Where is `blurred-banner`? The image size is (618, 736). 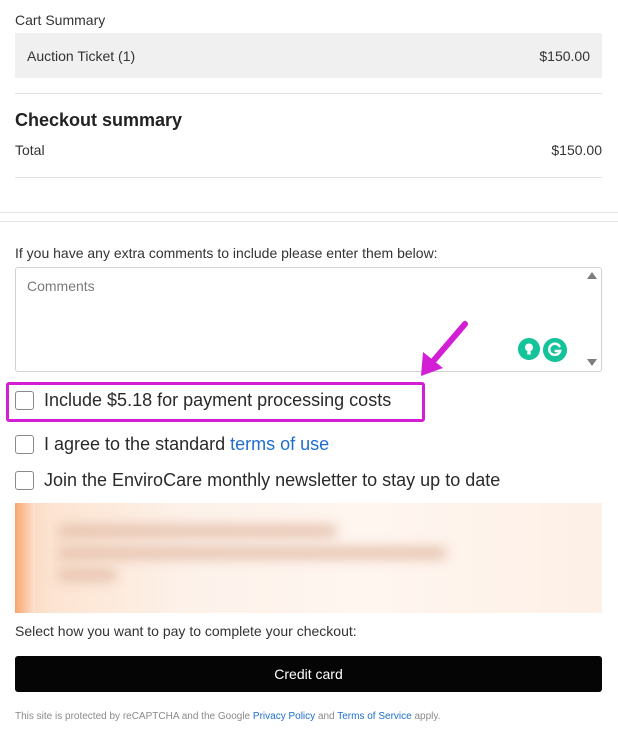
blurred-banner is located at coordinates (308, 558).